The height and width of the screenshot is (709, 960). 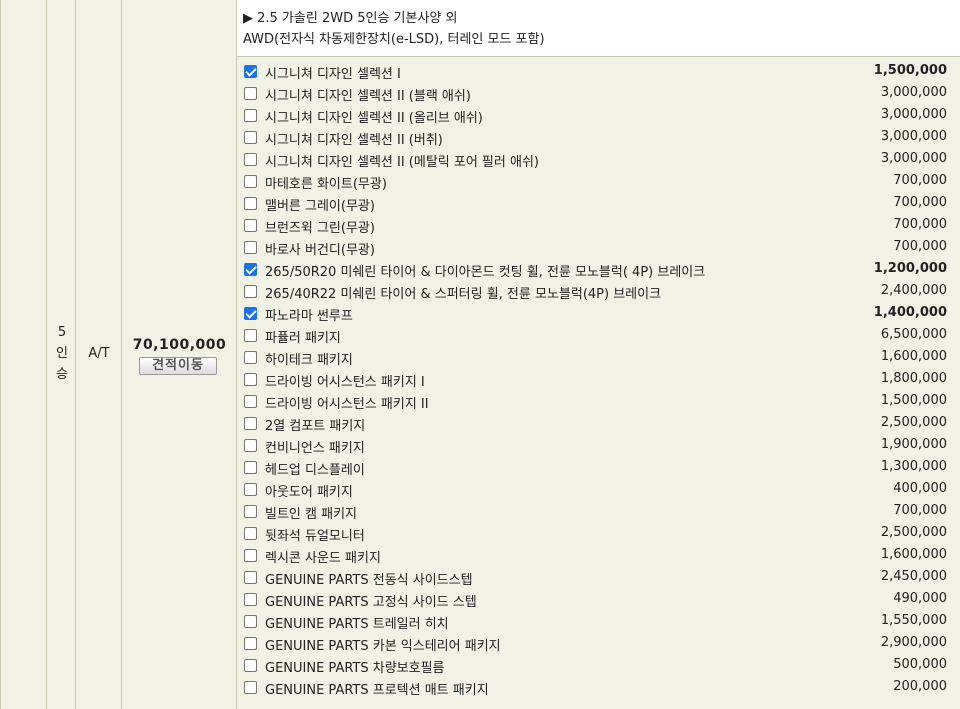 I want to click on option-row: GENUINE PARTS 카본 익스테리어 패키지 2,900,000, so click(x=598, y=644).